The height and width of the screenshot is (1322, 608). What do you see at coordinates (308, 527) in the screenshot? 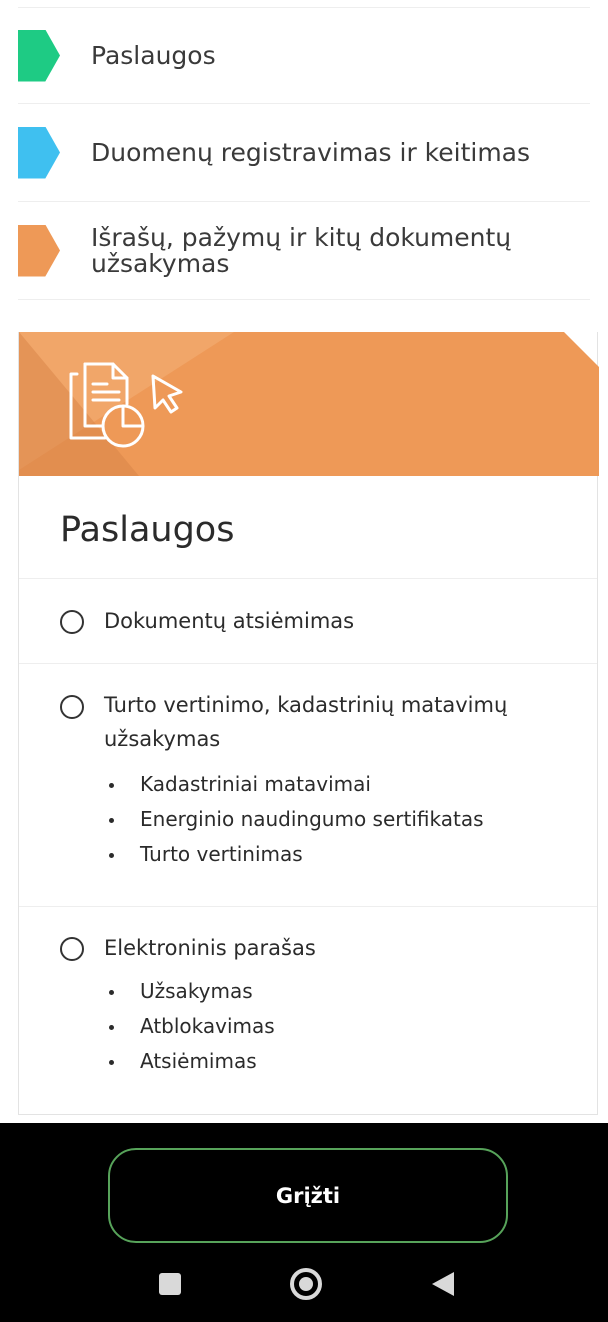
I see `card-title: Paslaugos` at bounding box center [308, 527].